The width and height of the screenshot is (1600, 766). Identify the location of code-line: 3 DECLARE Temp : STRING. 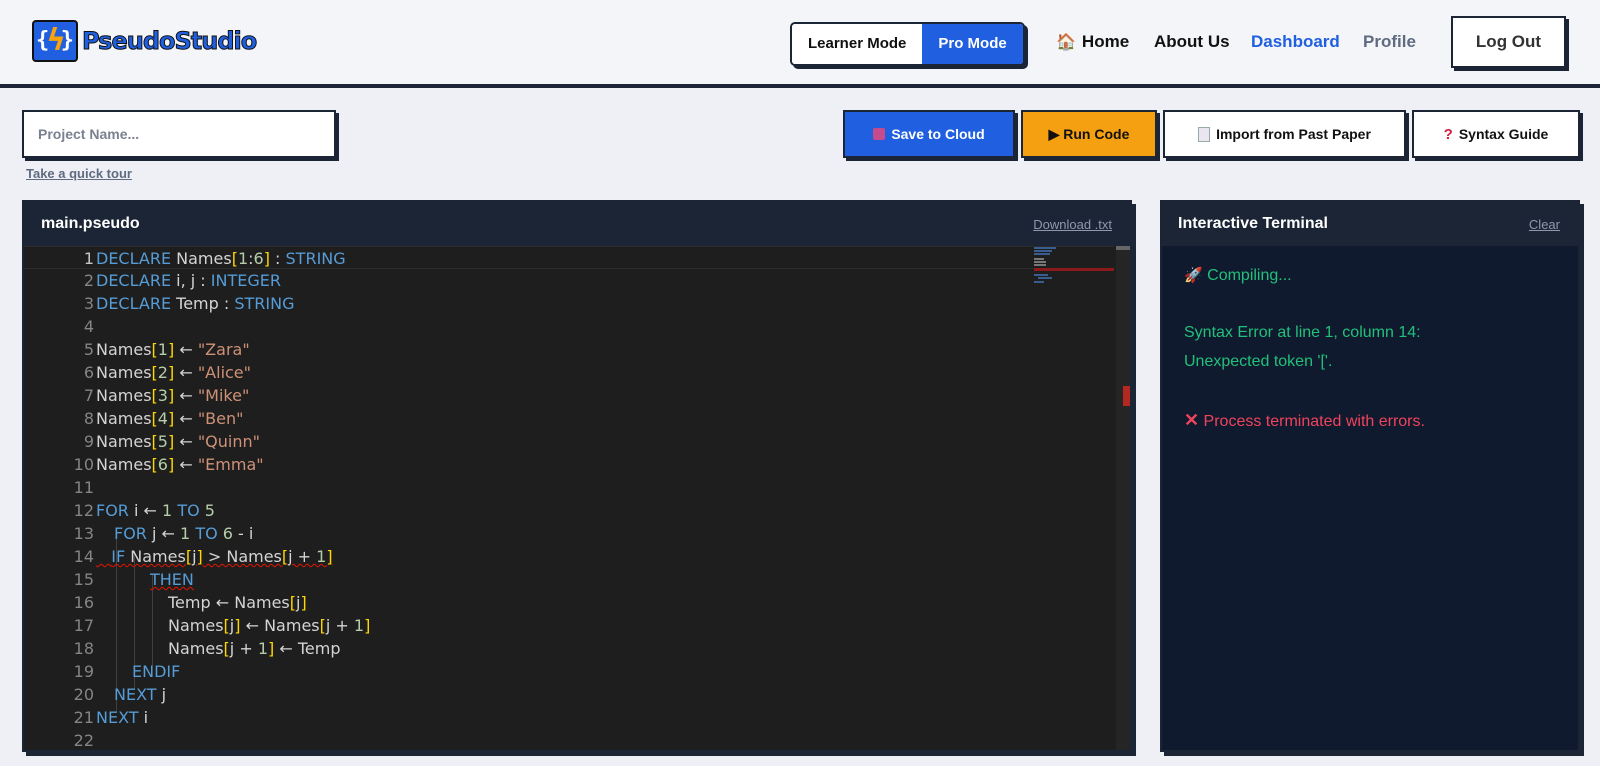
(189, 303).